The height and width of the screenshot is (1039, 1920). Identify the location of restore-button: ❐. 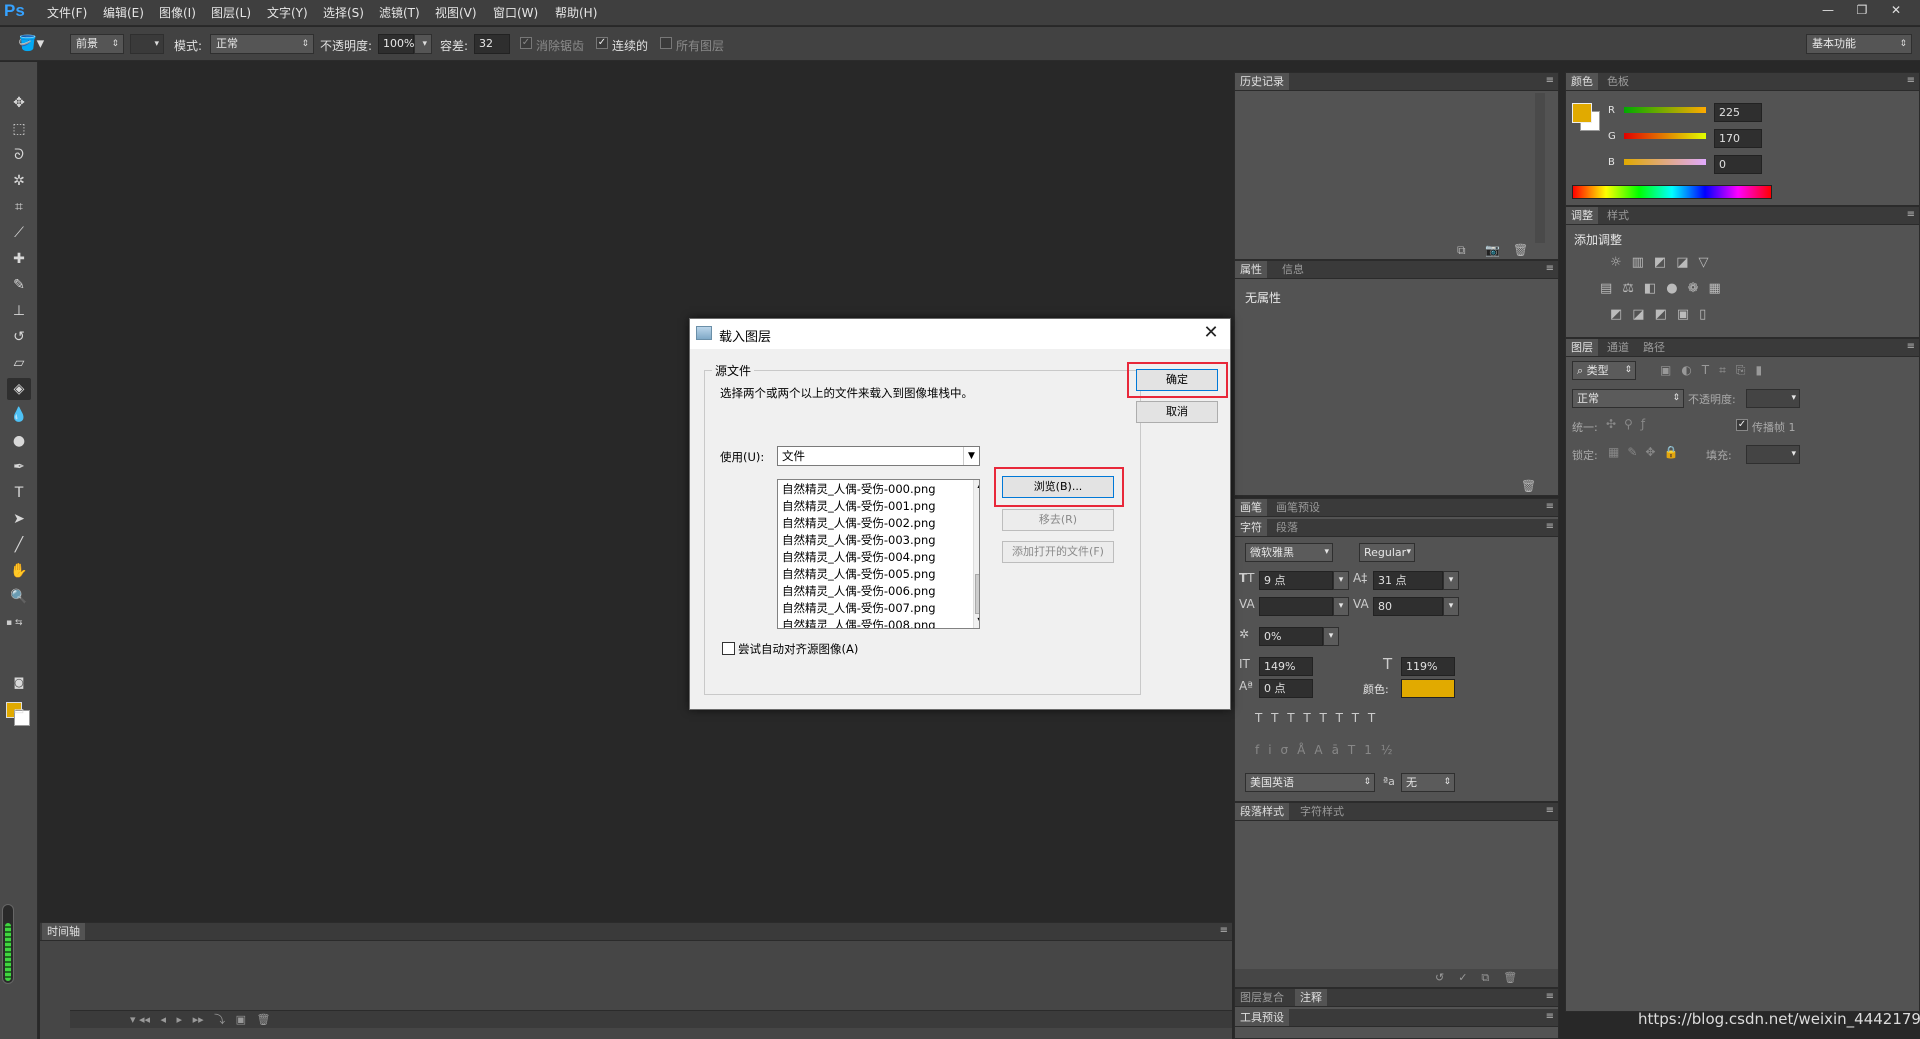
(1862, 10).